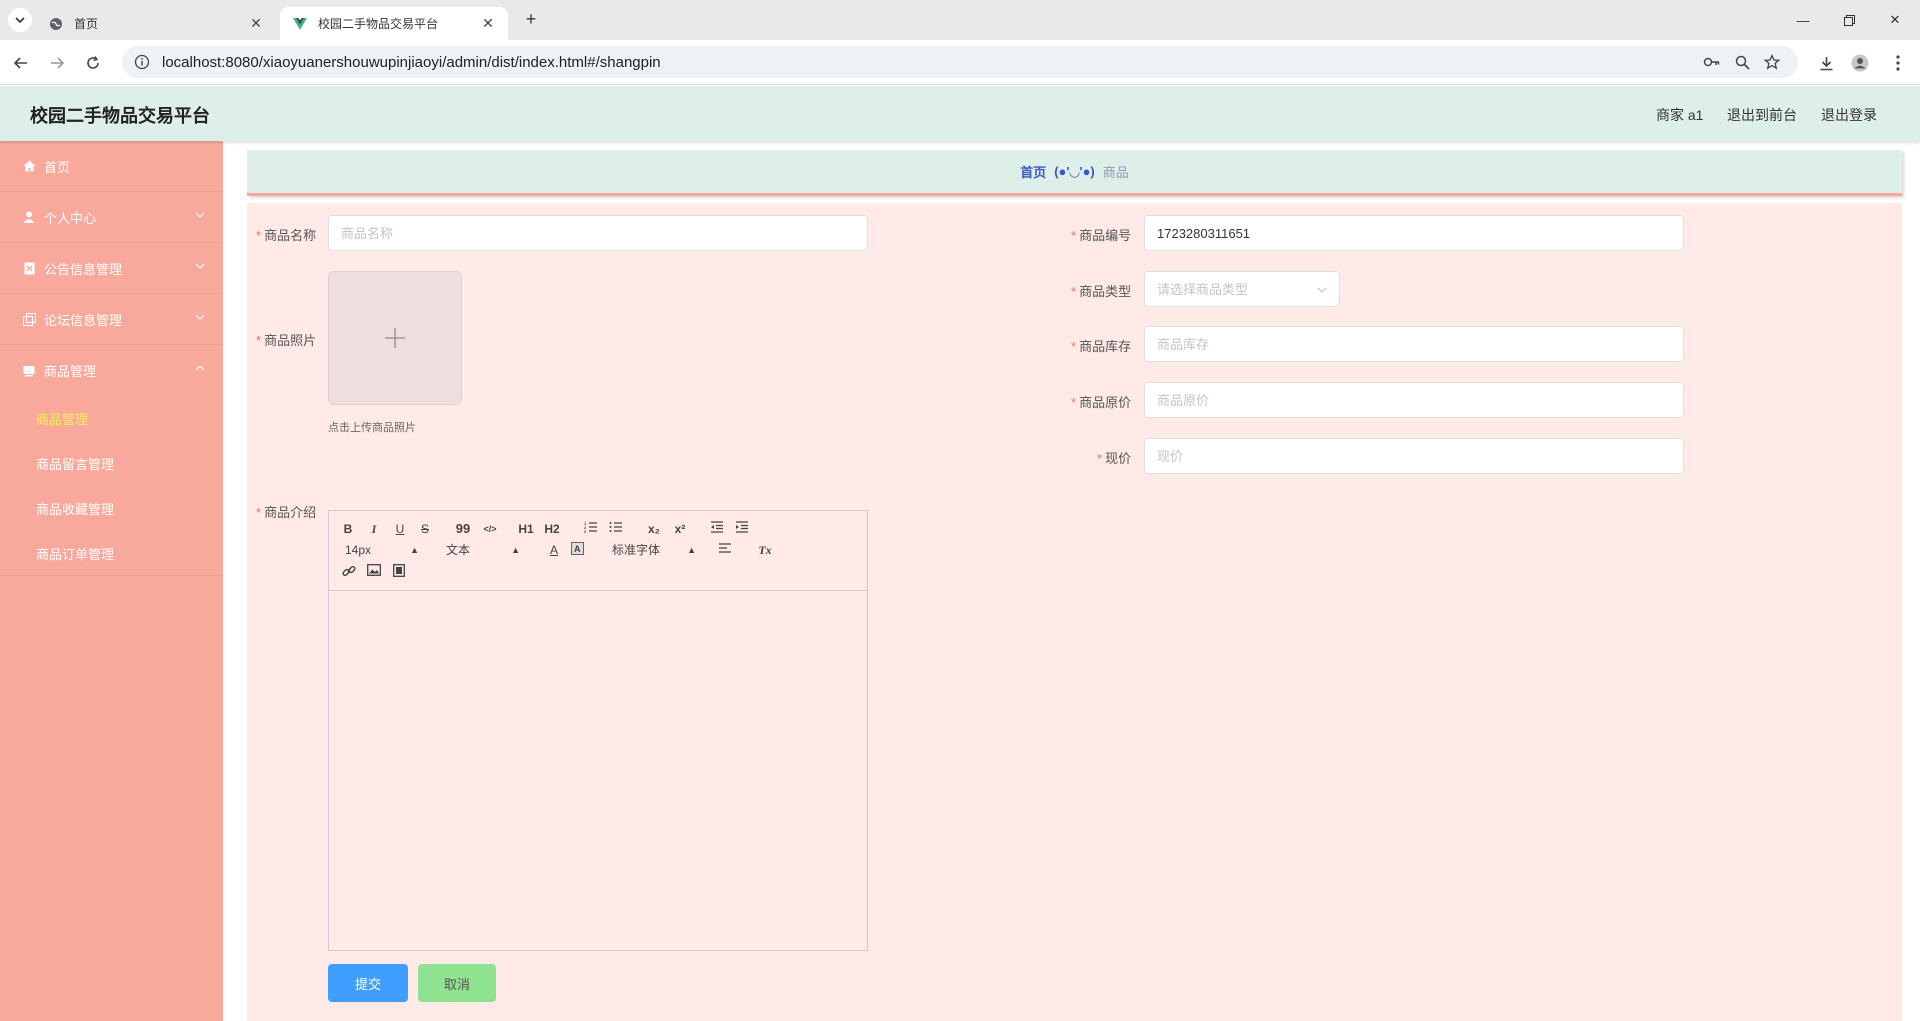  Describe the element at coordinates (120, 116) in the screenshot. I see `app-title: 校园二手物品交易平台` at that location.